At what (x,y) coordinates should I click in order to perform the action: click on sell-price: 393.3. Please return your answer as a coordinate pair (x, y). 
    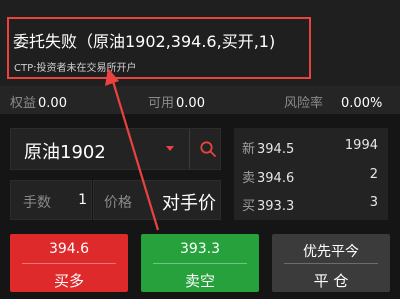
    Looking at the image, I should click on (200, 249).